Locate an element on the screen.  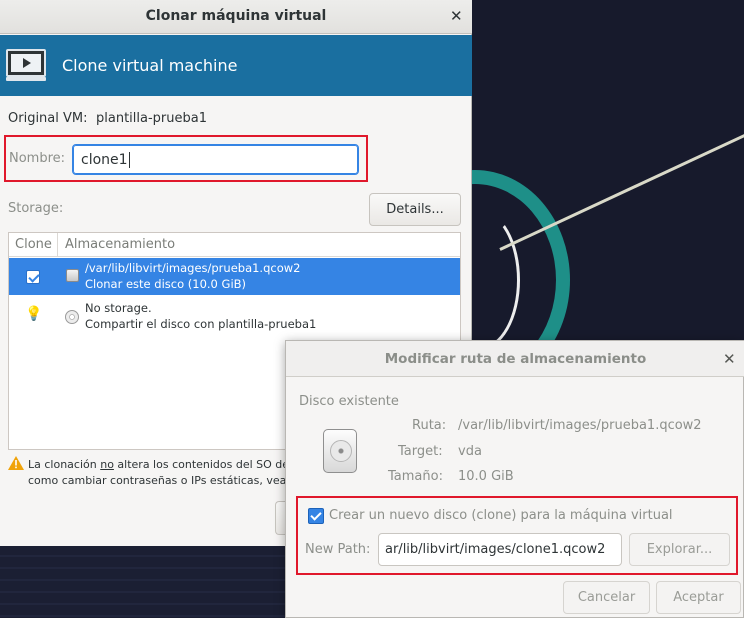
header-banner: Clone virtual machine is located at coordinates (236, 65).